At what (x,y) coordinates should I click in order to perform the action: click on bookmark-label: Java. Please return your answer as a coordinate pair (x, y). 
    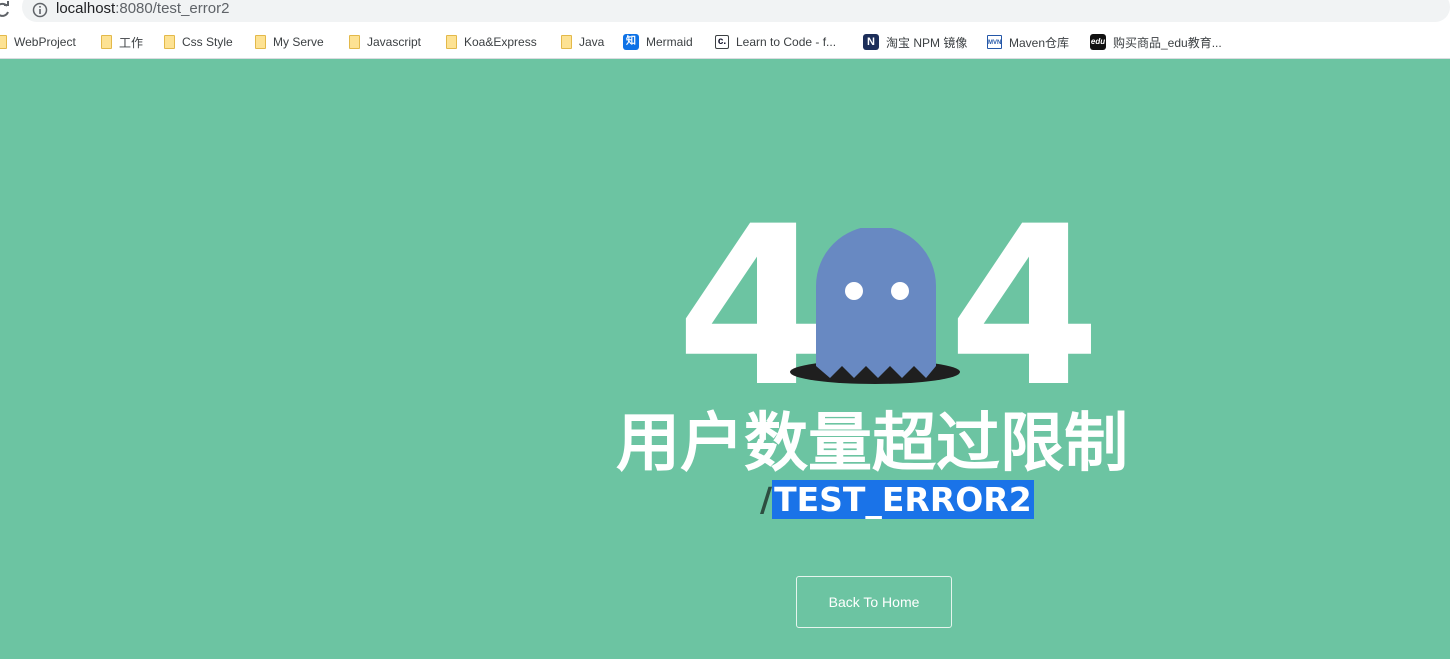
    Looking at the image, I should click on (592, 42).